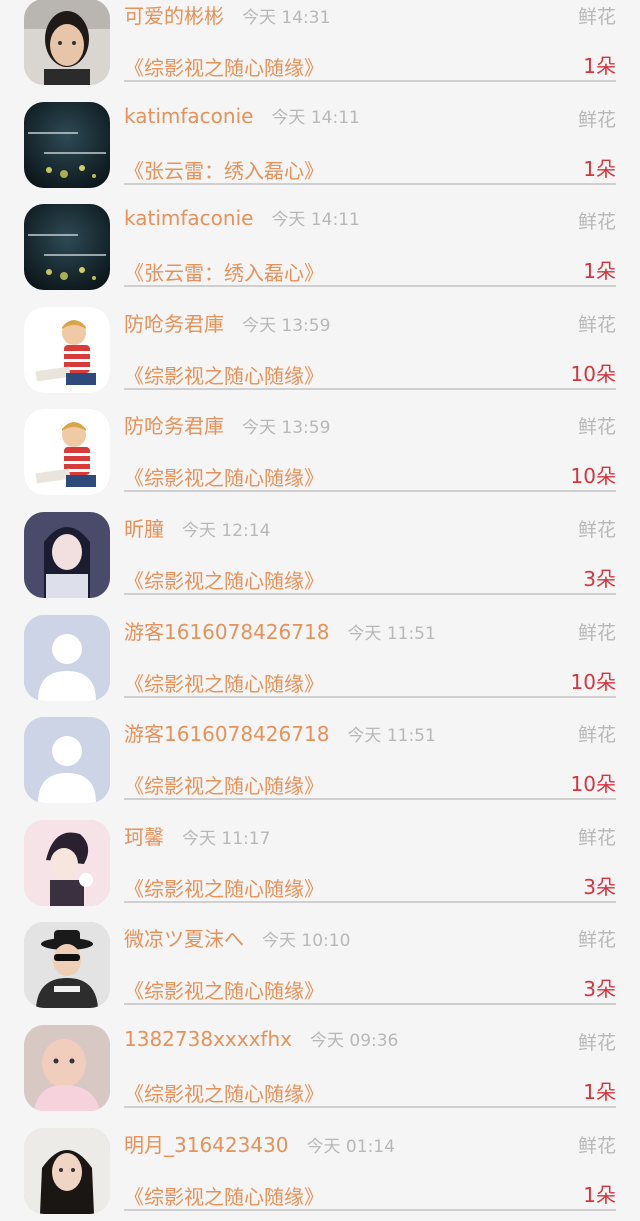 The width and height of the screenshot is (640, 1221). I want to click on user-name: 1382738xxxxfhx 今天 09:36, so click(261, 1038).